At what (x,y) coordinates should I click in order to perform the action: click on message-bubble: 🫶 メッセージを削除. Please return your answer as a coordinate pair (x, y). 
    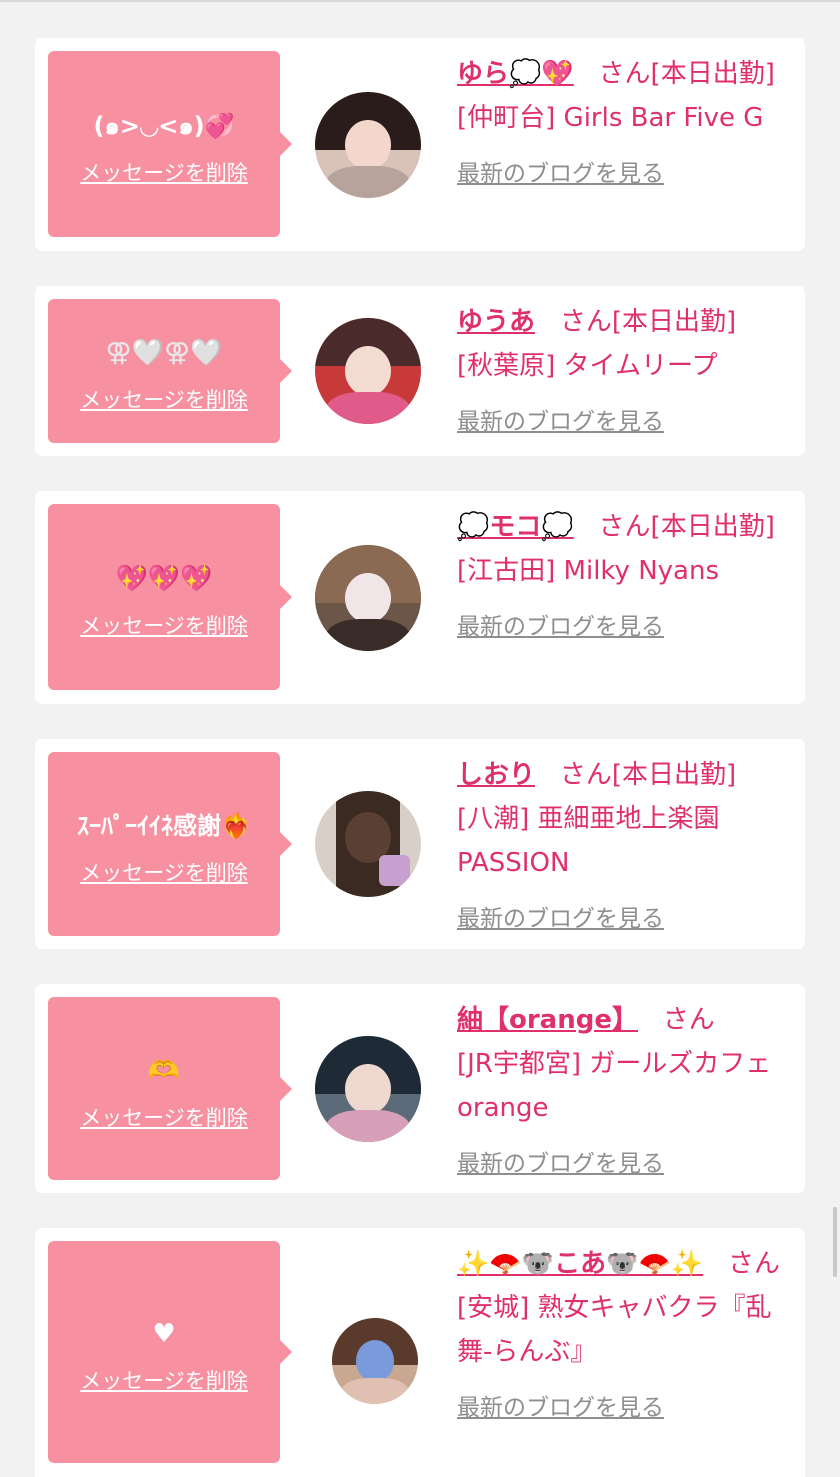
    Looking at the image, I should click on (170, 1088).